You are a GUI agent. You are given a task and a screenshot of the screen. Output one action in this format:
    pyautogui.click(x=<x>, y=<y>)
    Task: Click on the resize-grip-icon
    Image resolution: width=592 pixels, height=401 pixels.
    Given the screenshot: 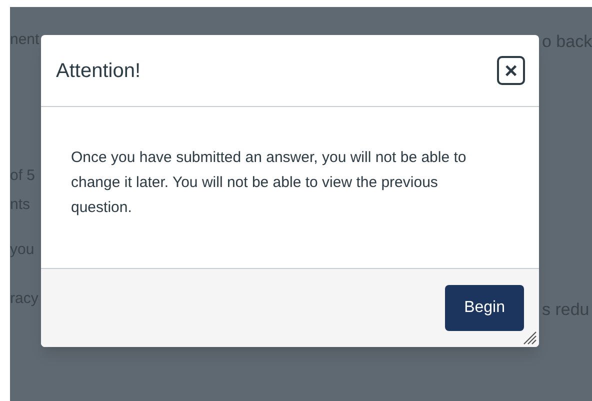 What is the action you would take?
    pyautogui.click(x=530, y=338)
    